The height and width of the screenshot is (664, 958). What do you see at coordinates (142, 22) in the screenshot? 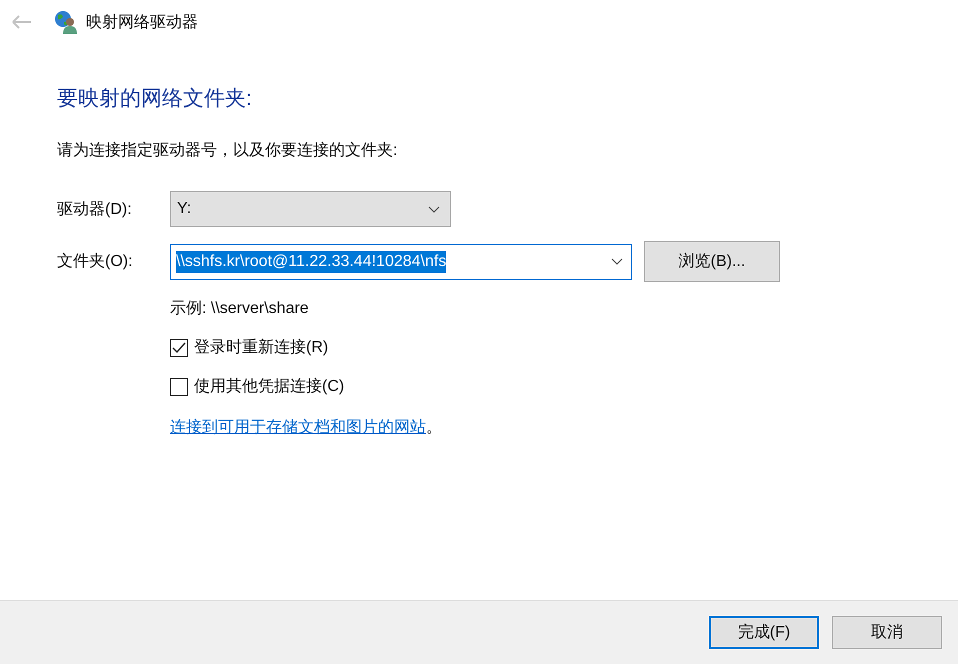
I see `window-title: 映射网络驱动器` at bounding box center [142, 22].